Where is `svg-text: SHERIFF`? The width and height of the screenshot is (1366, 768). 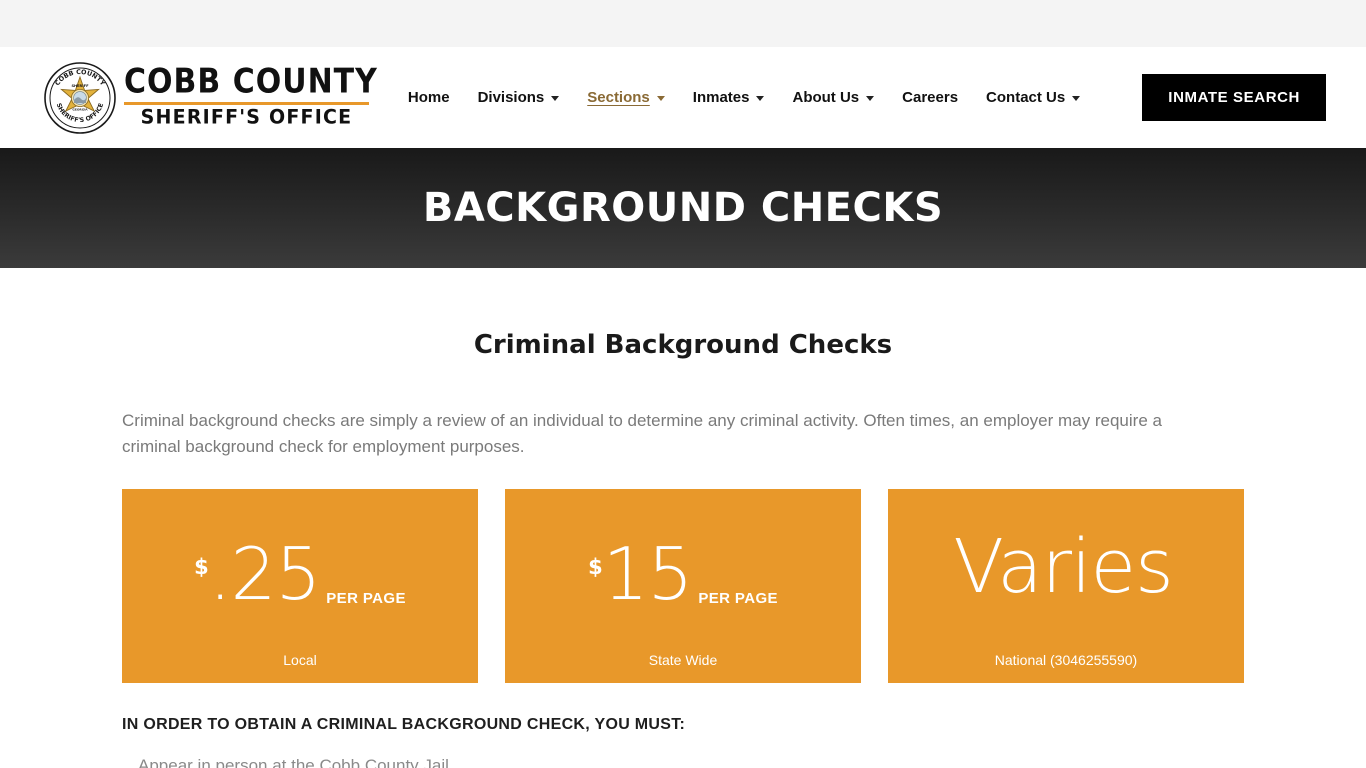
svg-text: SHERIFF is located at coordinates (80, 85).